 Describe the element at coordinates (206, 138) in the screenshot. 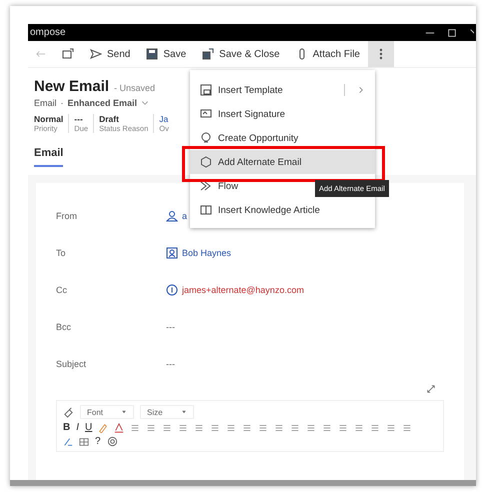

I see `lightbulb-icon` at that location.